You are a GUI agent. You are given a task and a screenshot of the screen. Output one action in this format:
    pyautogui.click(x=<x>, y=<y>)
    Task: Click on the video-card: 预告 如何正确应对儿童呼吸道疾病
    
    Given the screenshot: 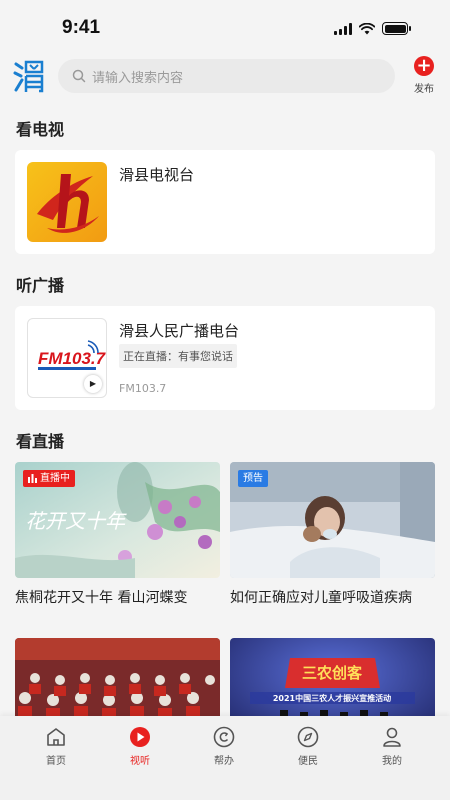 What is the action you would take?
    pyautogui.click(x=332, y=534)
    